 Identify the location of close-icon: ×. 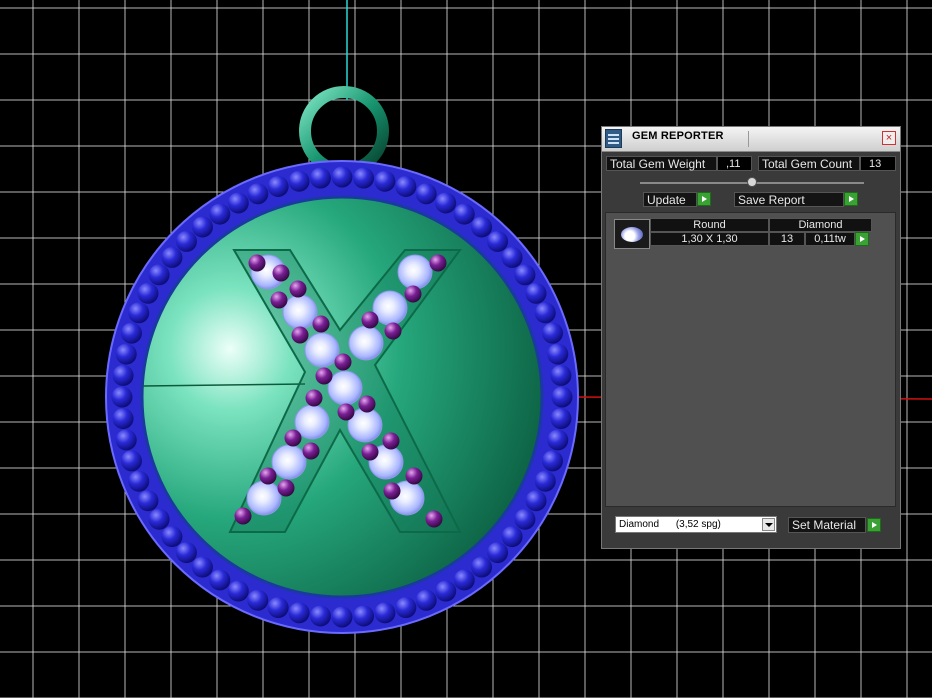
(889, 138).